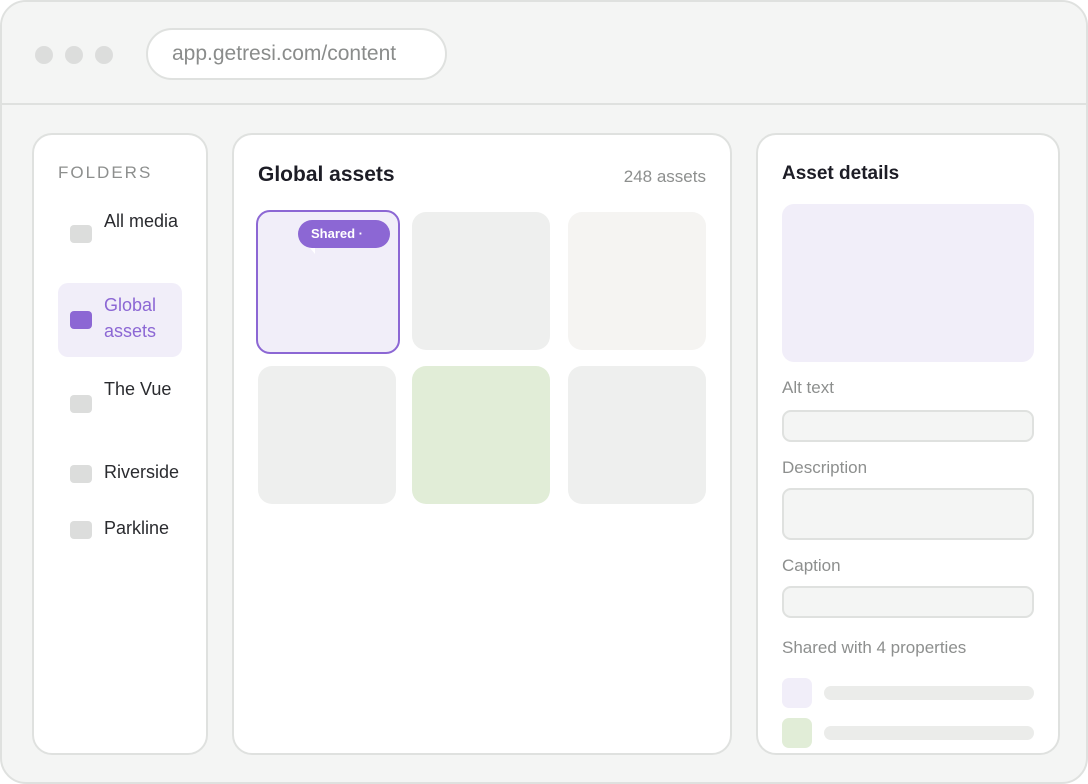 The image size is (1088, 784). I want to click on description-label: Description, so click(825, 467).